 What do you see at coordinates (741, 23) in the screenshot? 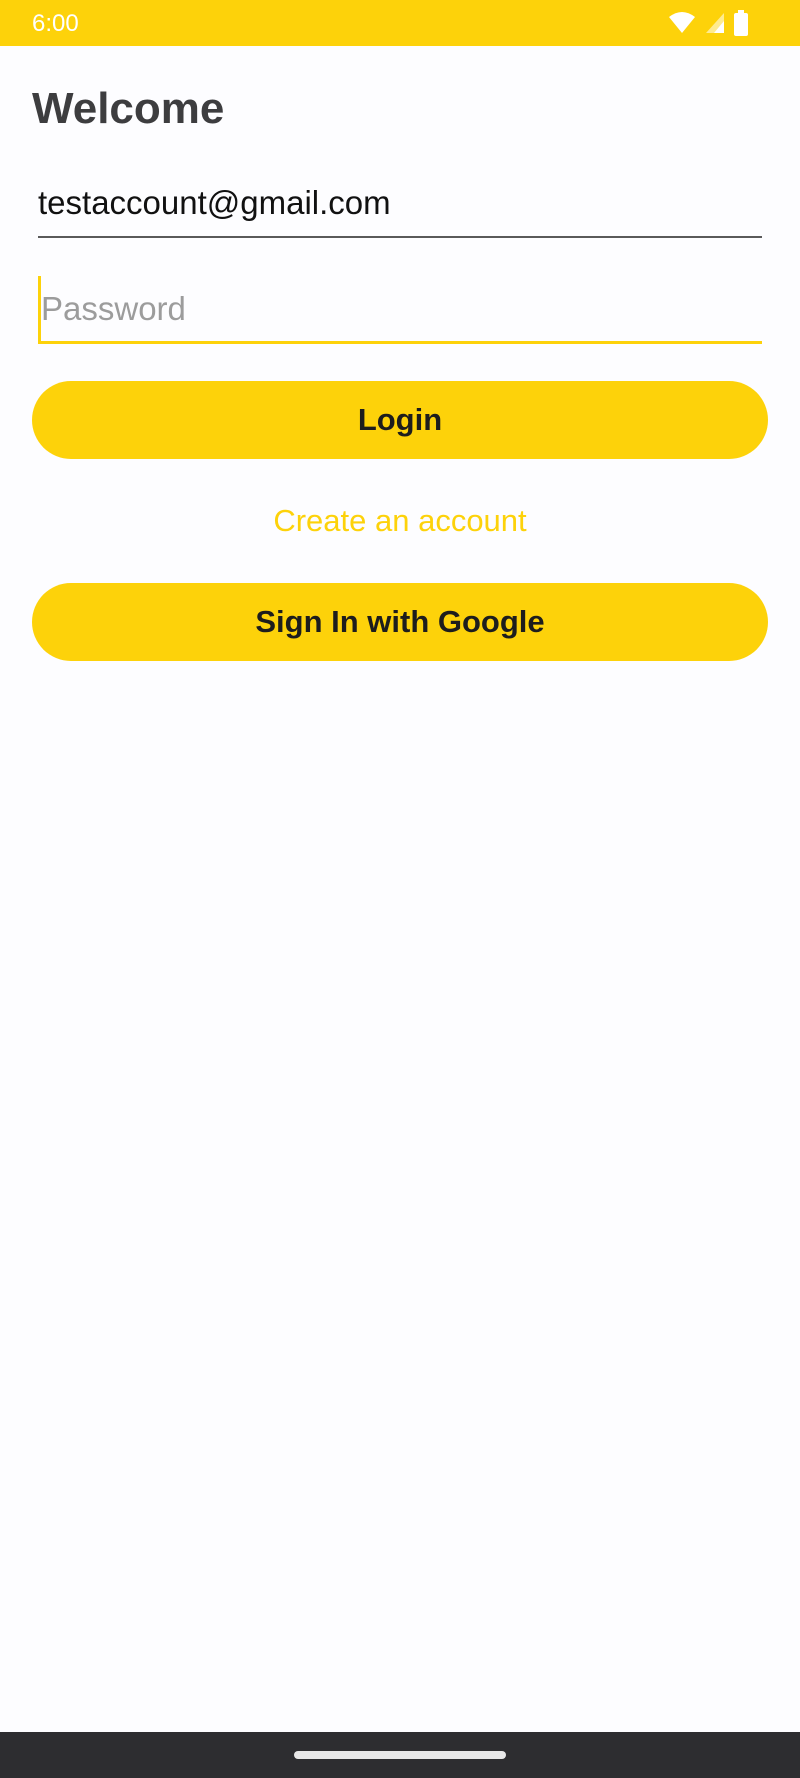
I see `battery-icon` at bounding box center [741, 23].